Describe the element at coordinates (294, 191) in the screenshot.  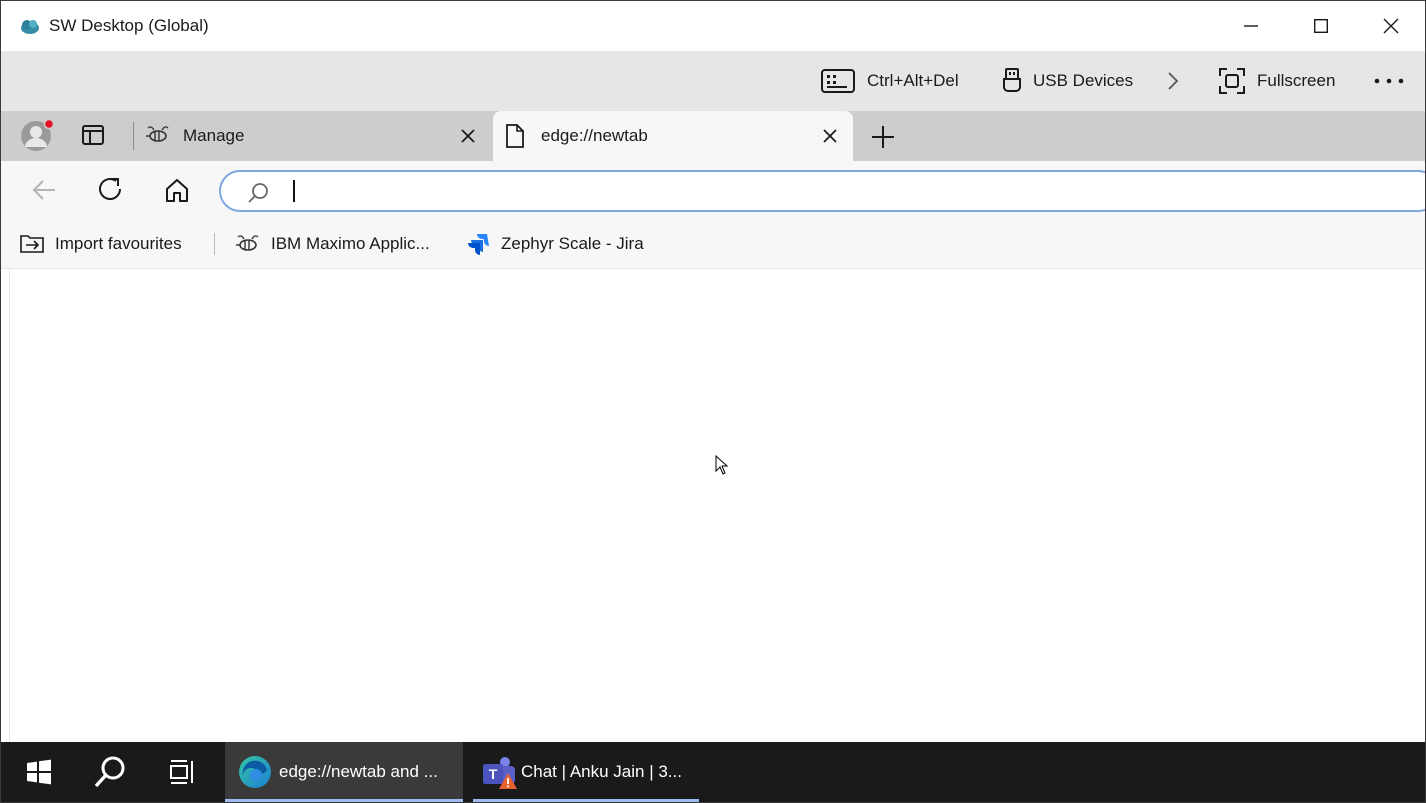
I see `text-cursor` at that location.